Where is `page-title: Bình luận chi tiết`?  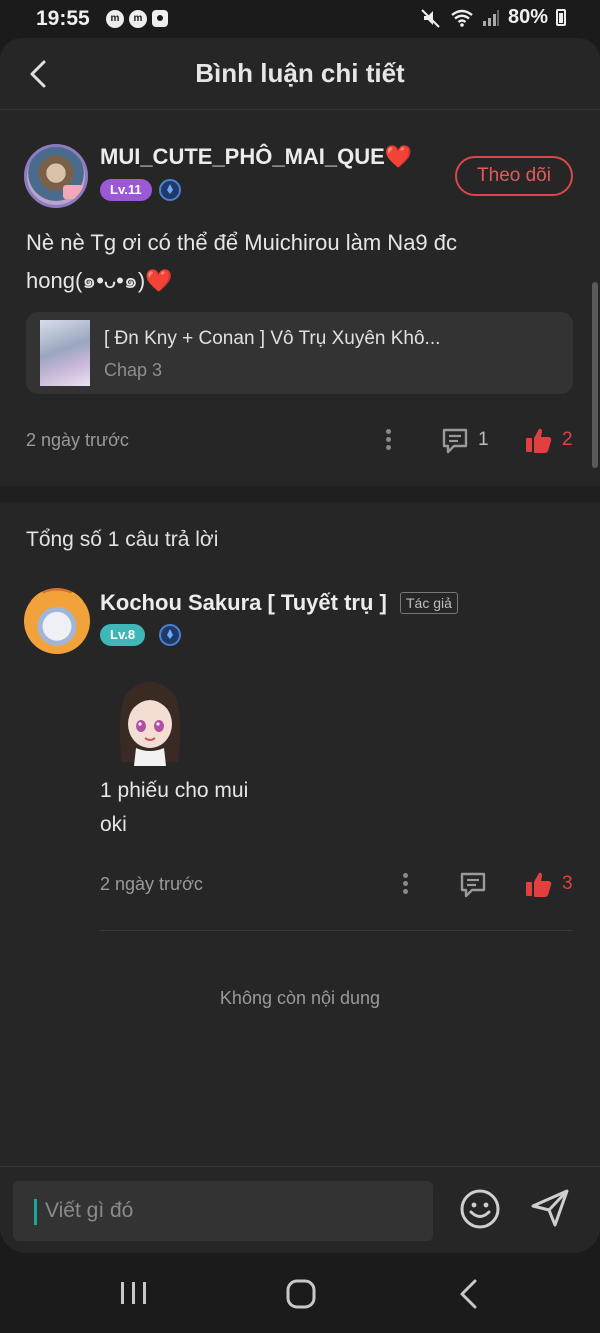 page-title: Bình luận chi tiết is located at coordinates (300, 73).